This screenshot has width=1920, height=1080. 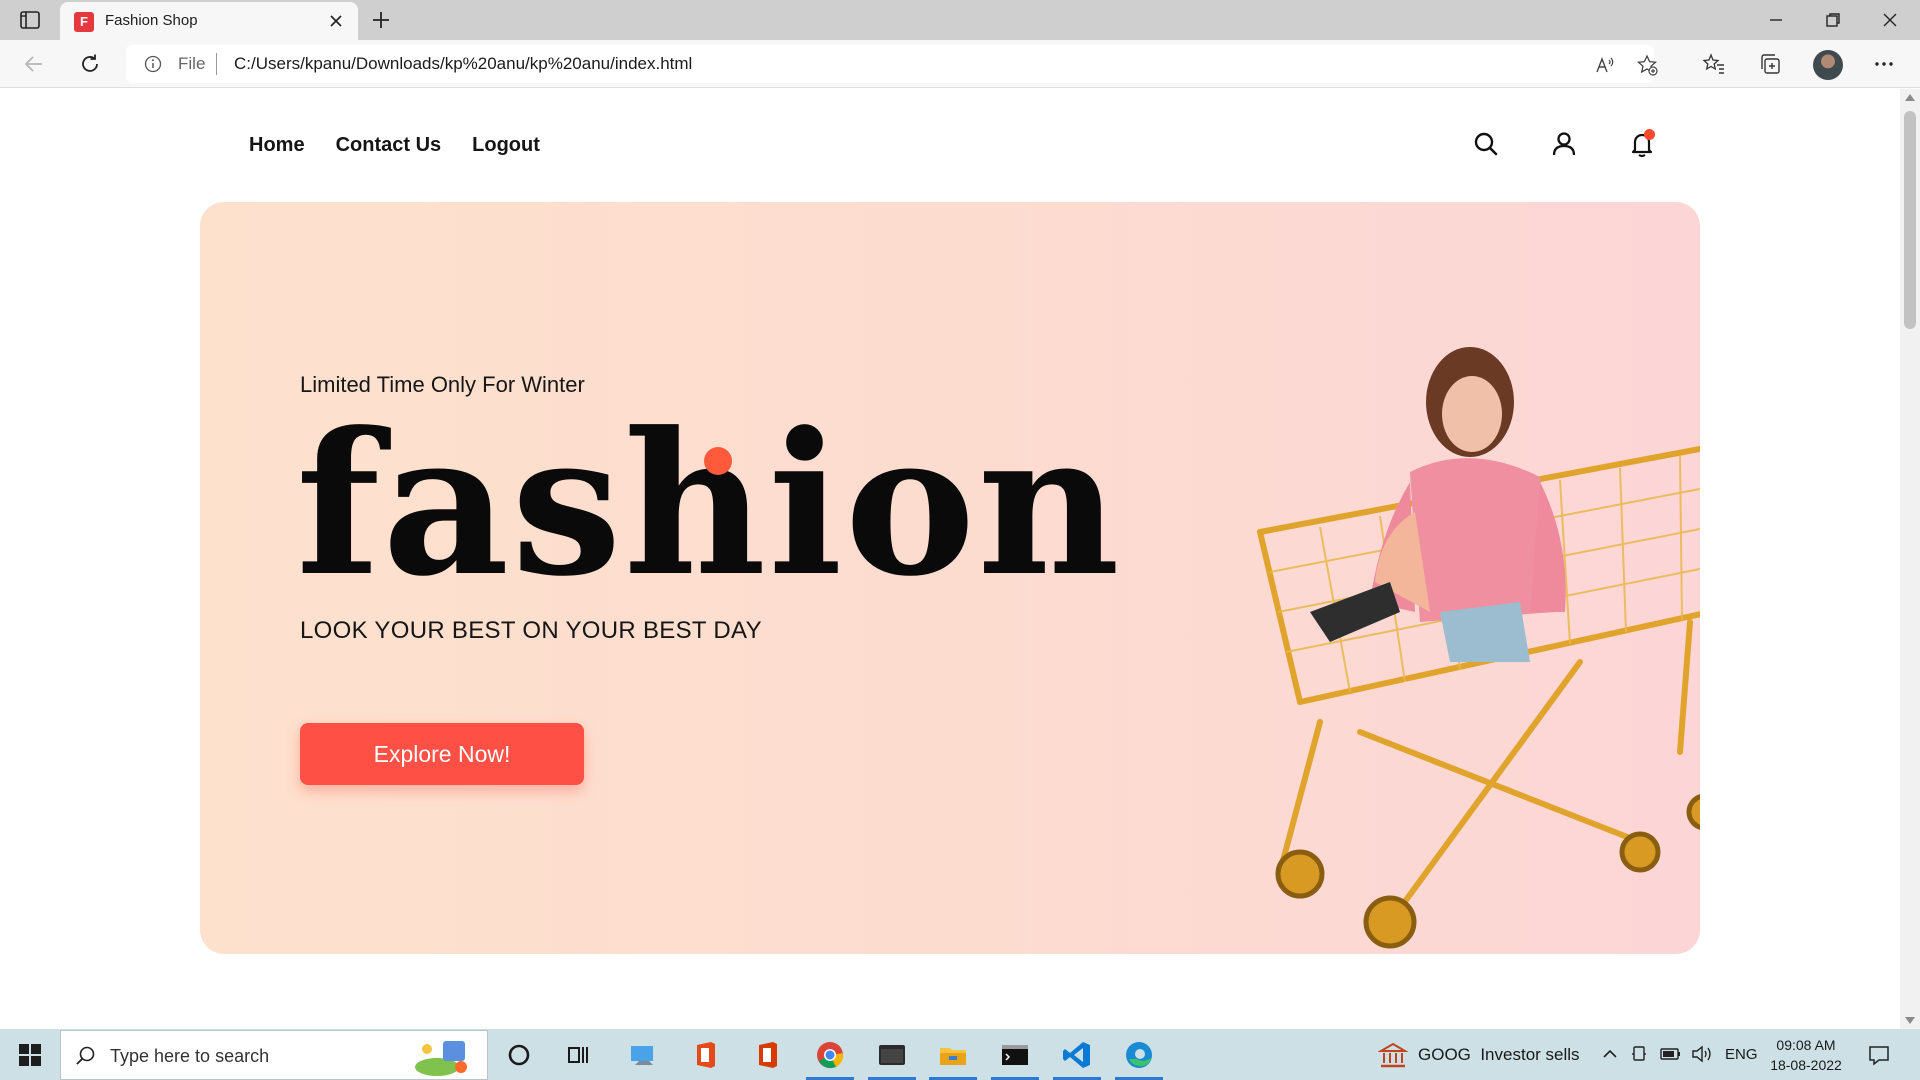 I want to click on terminal-app-icon, so click(x=892, y=1055).